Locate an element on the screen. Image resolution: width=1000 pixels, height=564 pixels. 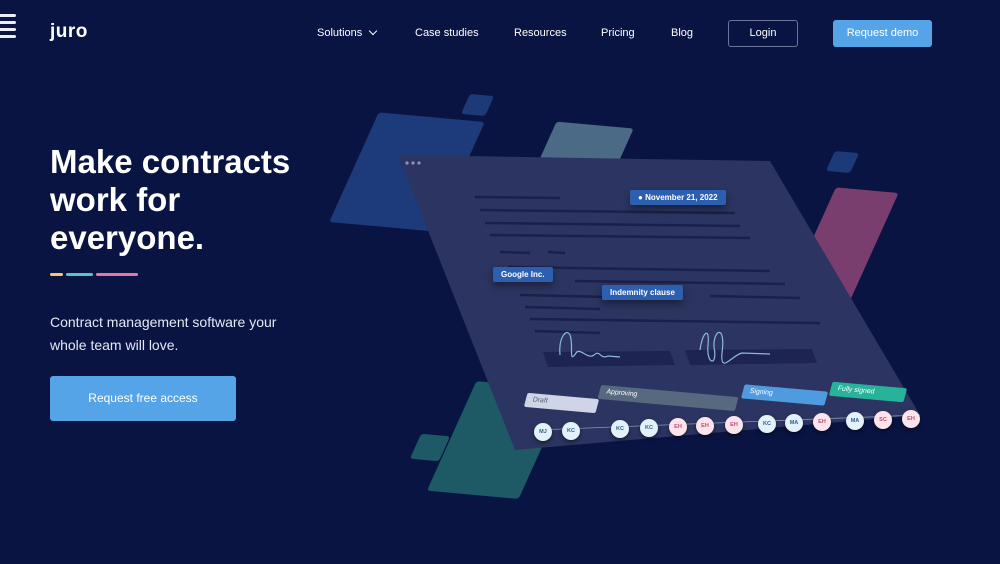
date-tag-label: November 21, 2022 is located at coordinates (681, 197).